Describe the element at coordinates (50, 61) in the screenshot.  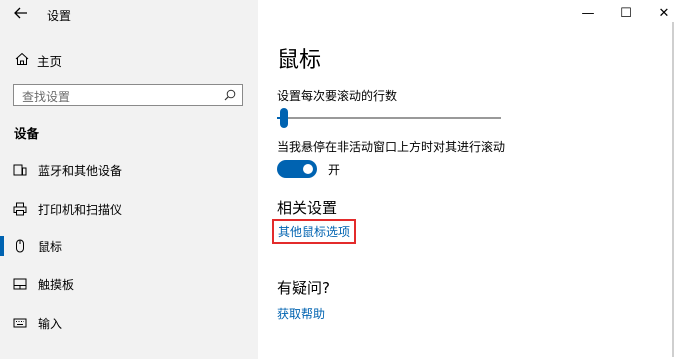
I see `sidebar-item-label: 主页` at that location.